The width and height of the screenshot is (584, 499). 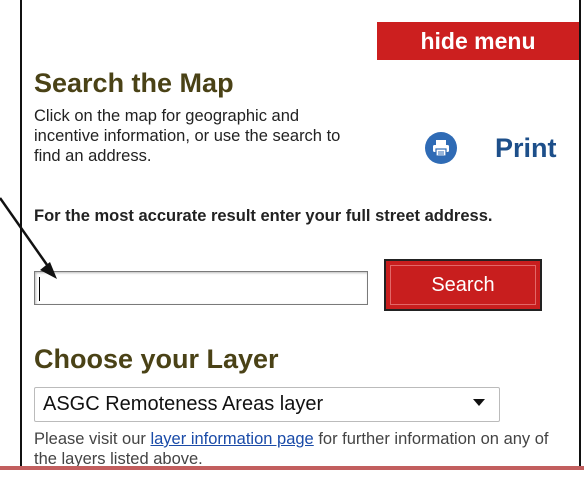 I want to click on print-icon, so click(x=441, y=148).